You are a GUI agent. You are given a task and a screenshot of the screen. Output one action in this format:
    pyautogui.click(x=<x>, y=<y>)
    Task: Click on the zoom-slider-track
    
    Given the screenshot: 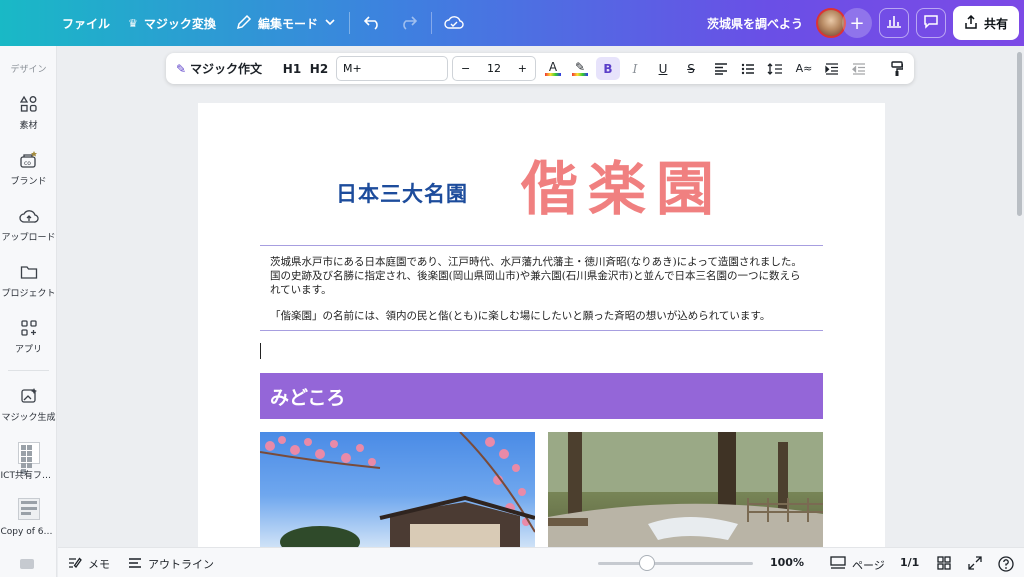 What is the action you would take?
    pyautogui.click(x=675, y=563)
    